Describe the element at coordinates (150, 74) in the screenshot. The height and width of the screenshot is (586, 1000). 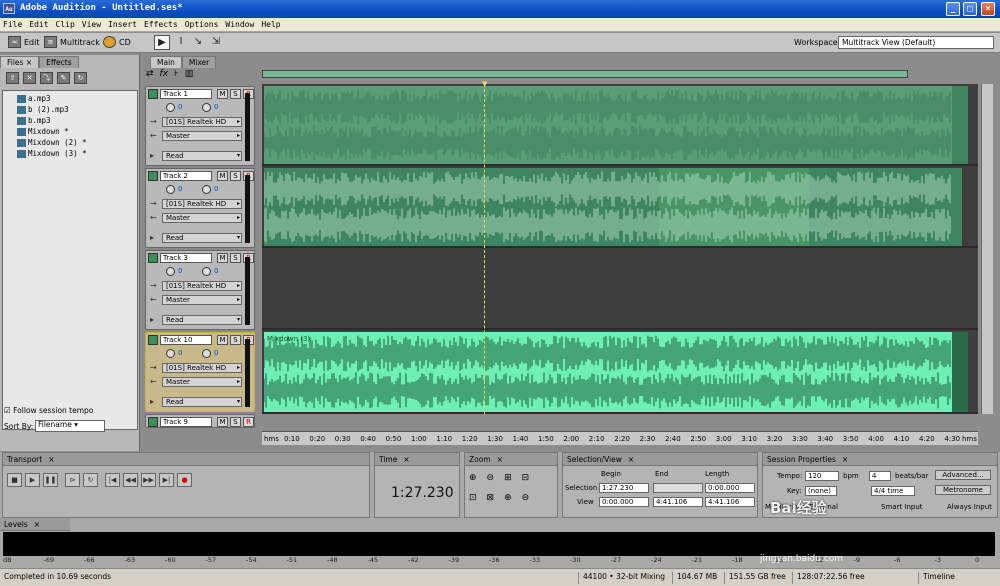
I see `inputs-outputs-icon: ⇄` at that location.